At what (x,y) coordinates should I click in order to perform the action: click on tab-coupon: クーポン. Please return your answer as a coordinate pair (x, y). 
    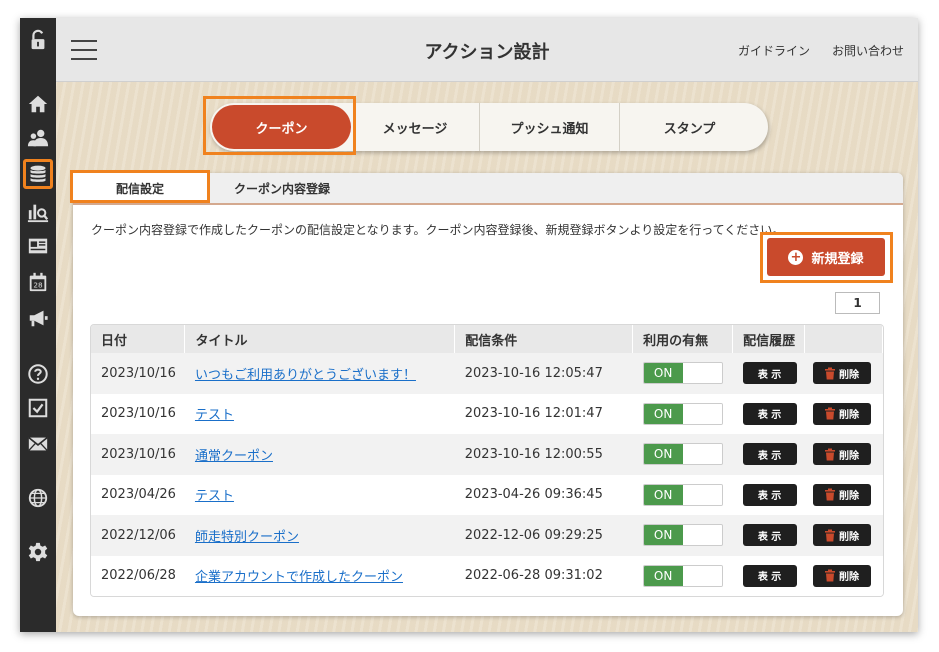
    Looking at the image, I should click on (281, 127).